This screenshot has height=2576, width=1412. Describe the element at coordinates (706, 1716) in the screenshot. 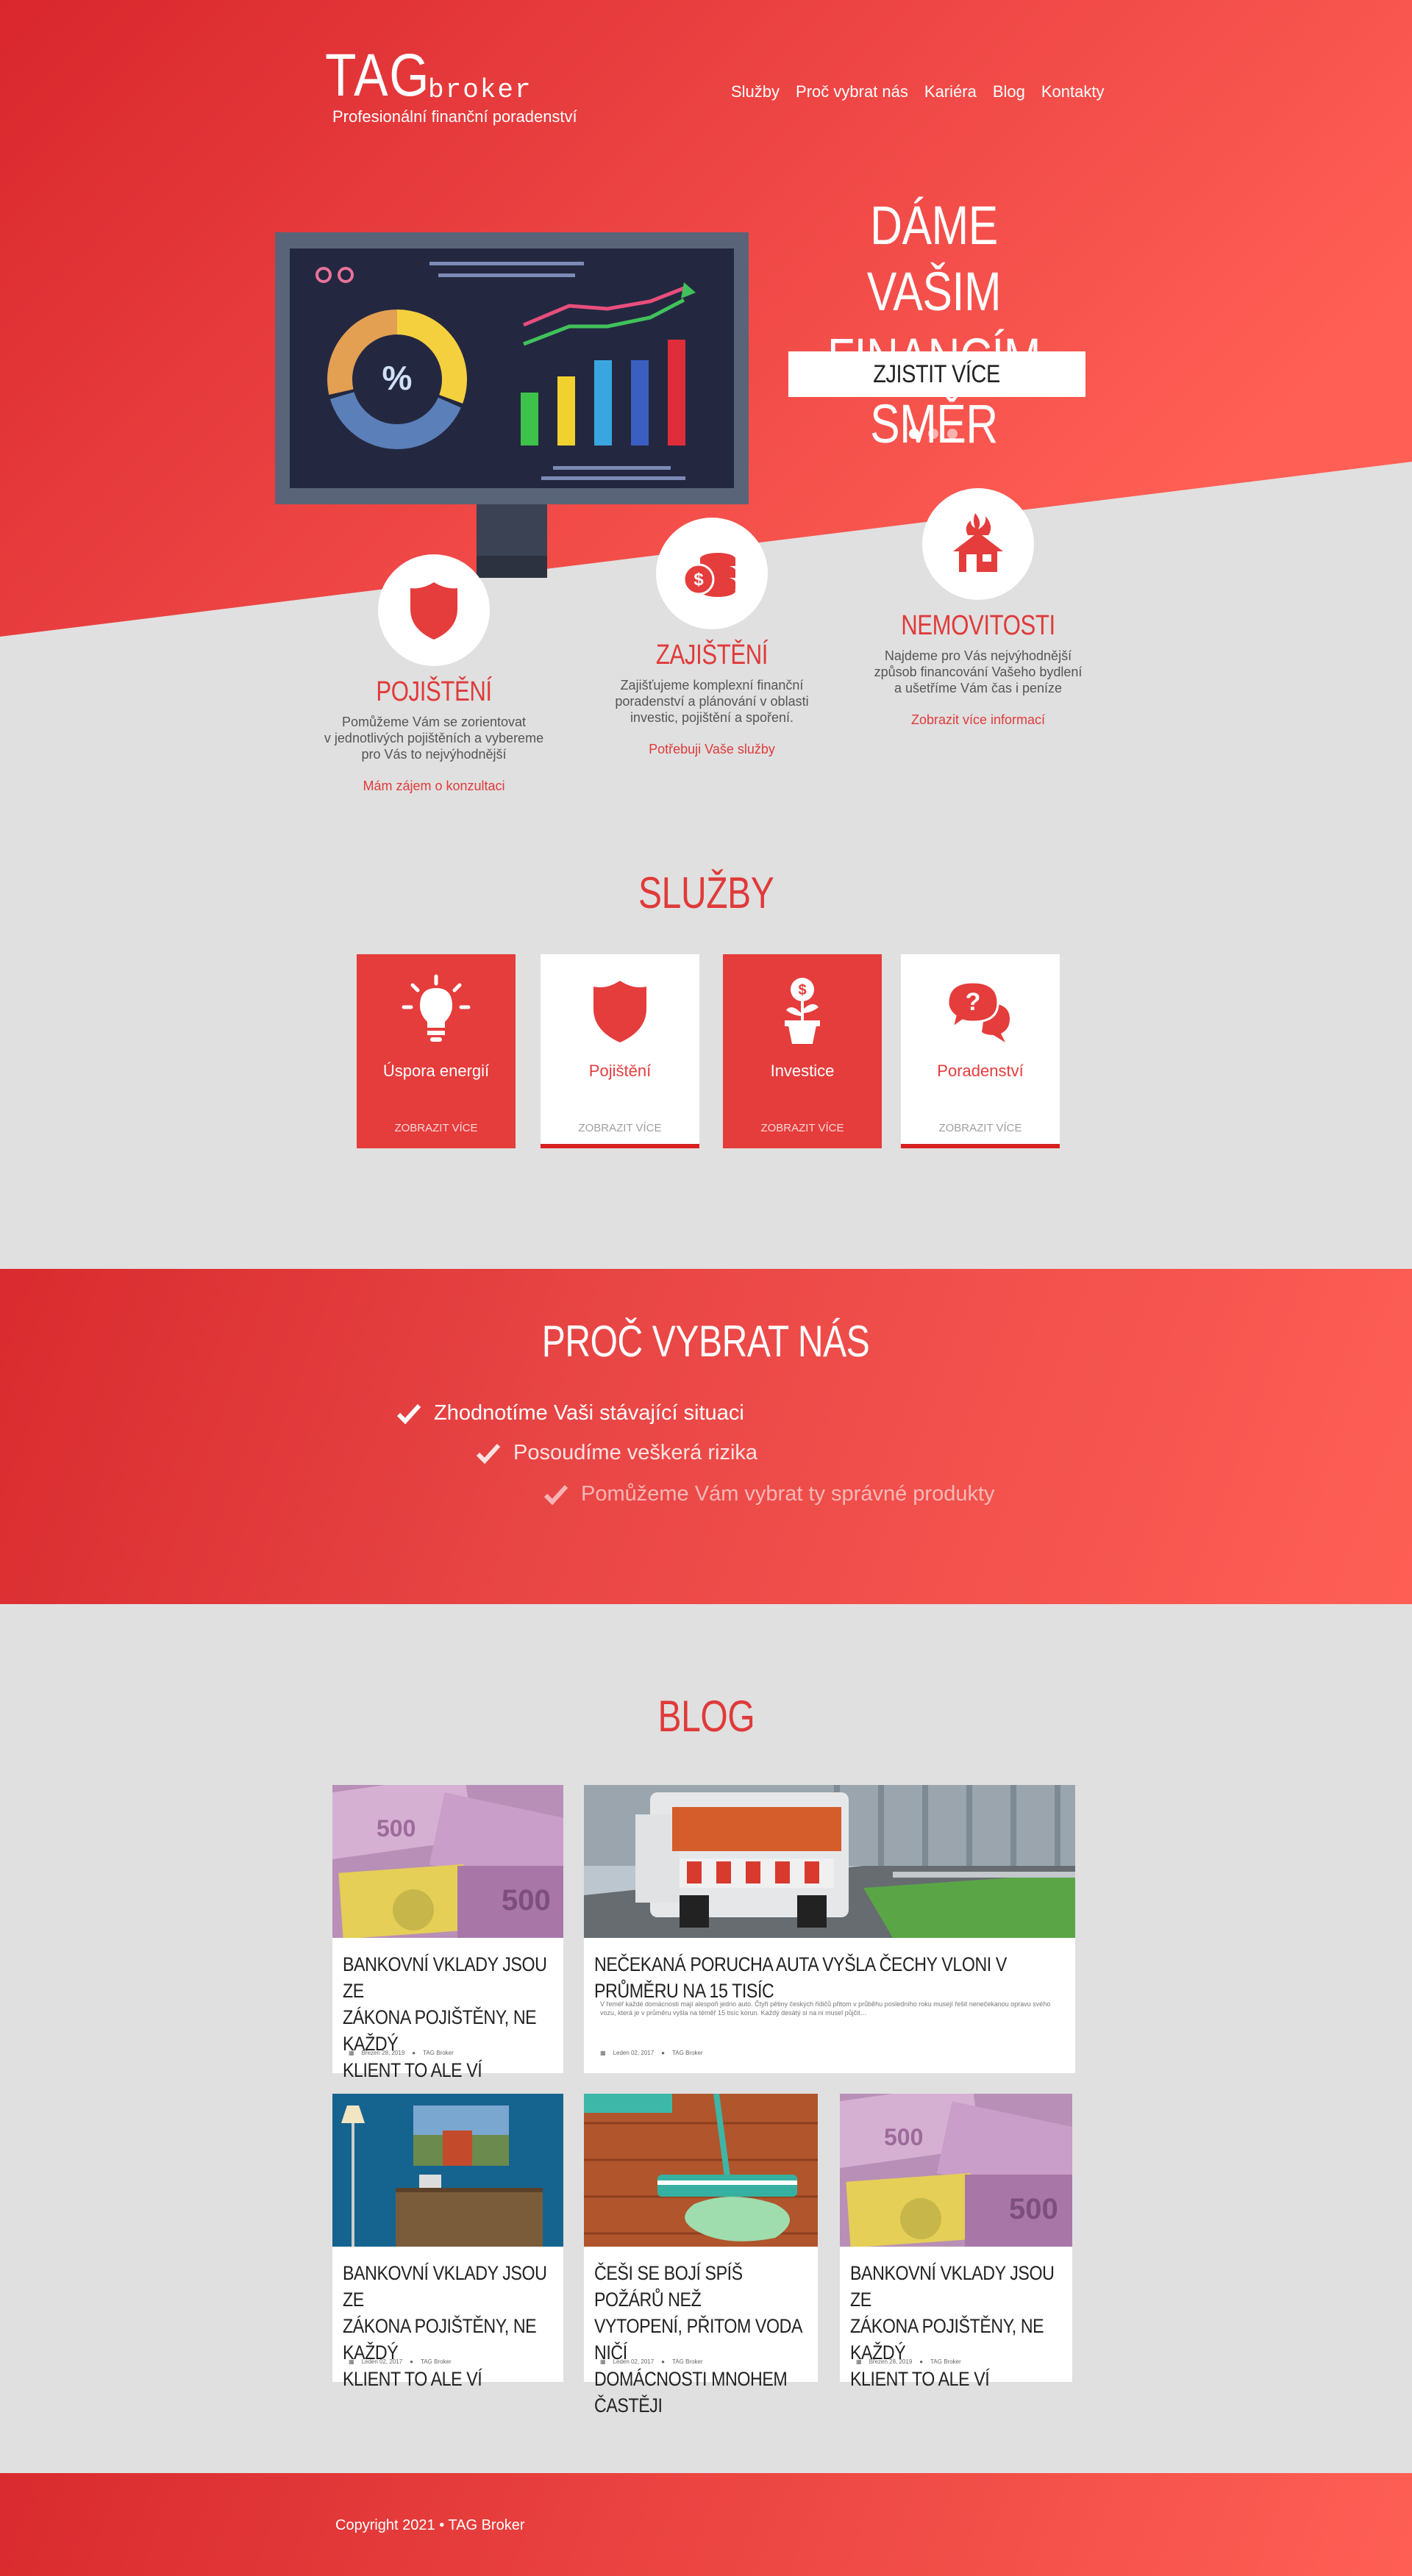

I see `blog-title: BLOG` at that location.